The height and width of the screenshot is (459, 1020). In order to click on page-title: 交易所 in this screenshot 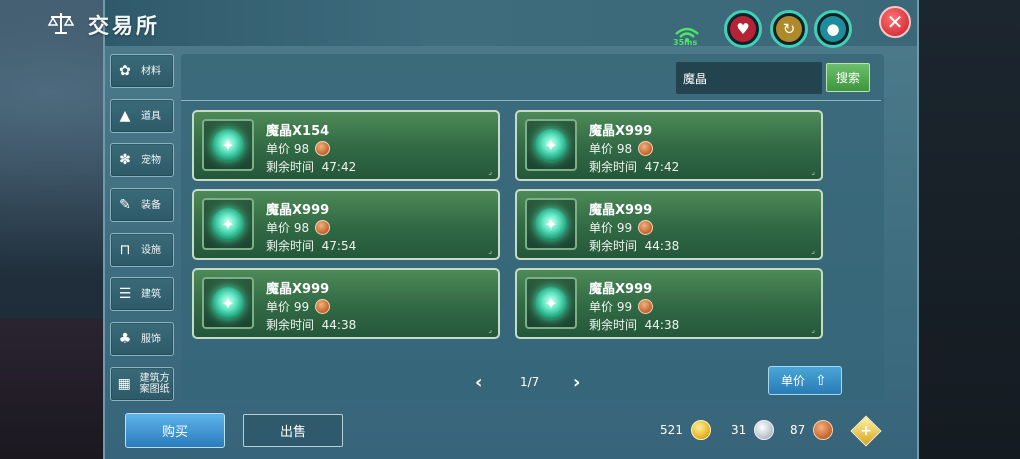, I will do `click(124, 25)`.